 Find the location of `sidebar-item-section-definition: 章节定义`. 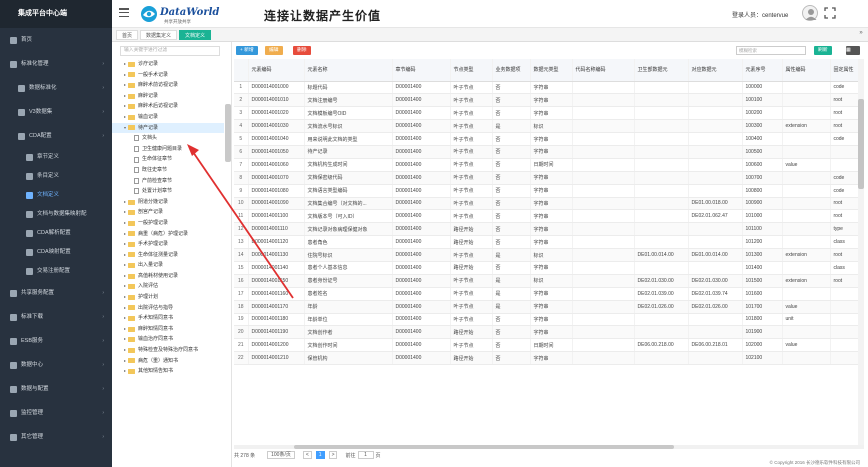

sidebar-item-section-definition: 章节定义 is located at coordinates (56, 157).